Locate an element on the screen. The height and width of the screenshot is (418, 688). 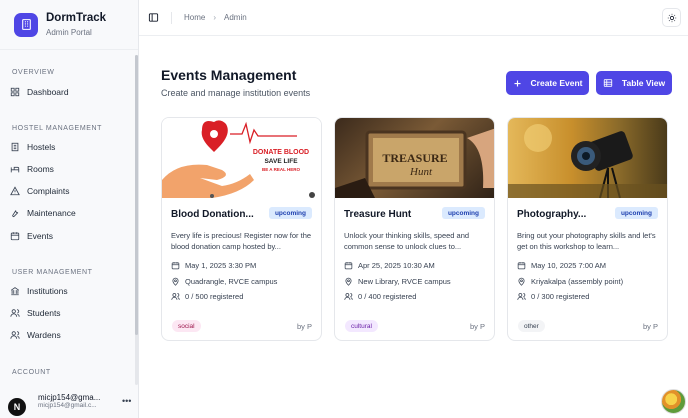
sun-icon is located at coordinates (671, 17).